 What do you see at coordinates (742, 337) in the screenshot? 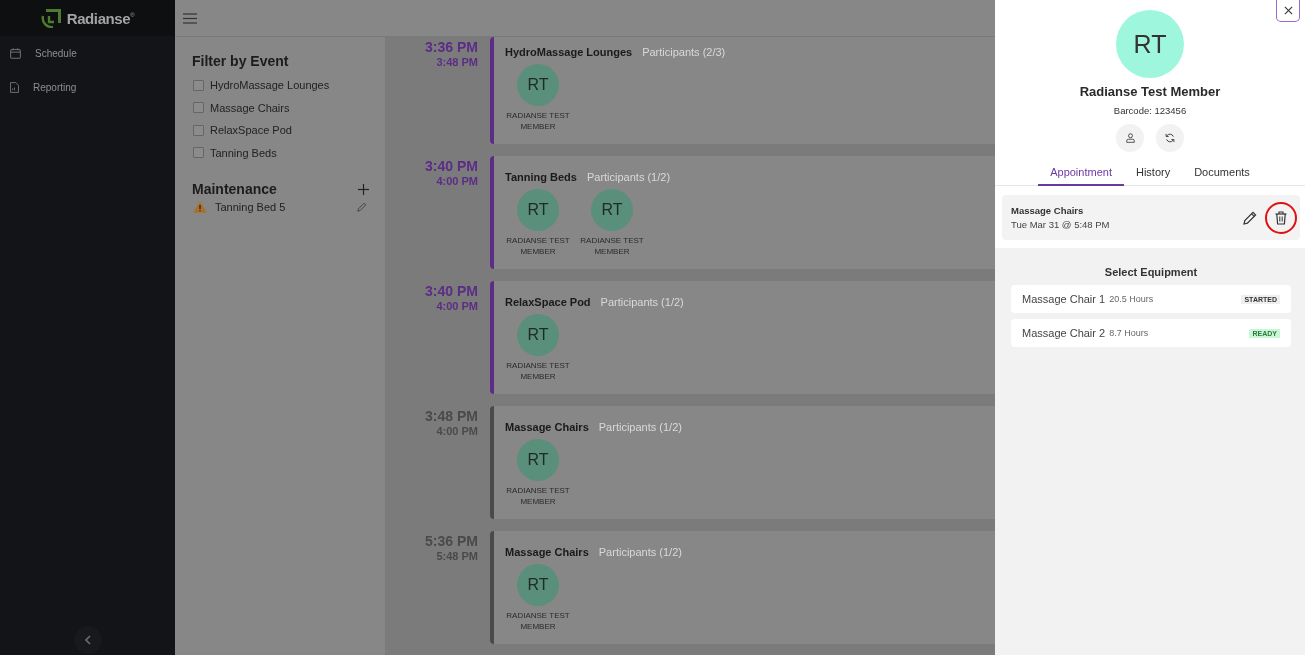
I see `appointment-card: RelaxSpace Pod Participants (1/2) RT RADIANSE TEST MEMBER` at bounding box center [742, 337].